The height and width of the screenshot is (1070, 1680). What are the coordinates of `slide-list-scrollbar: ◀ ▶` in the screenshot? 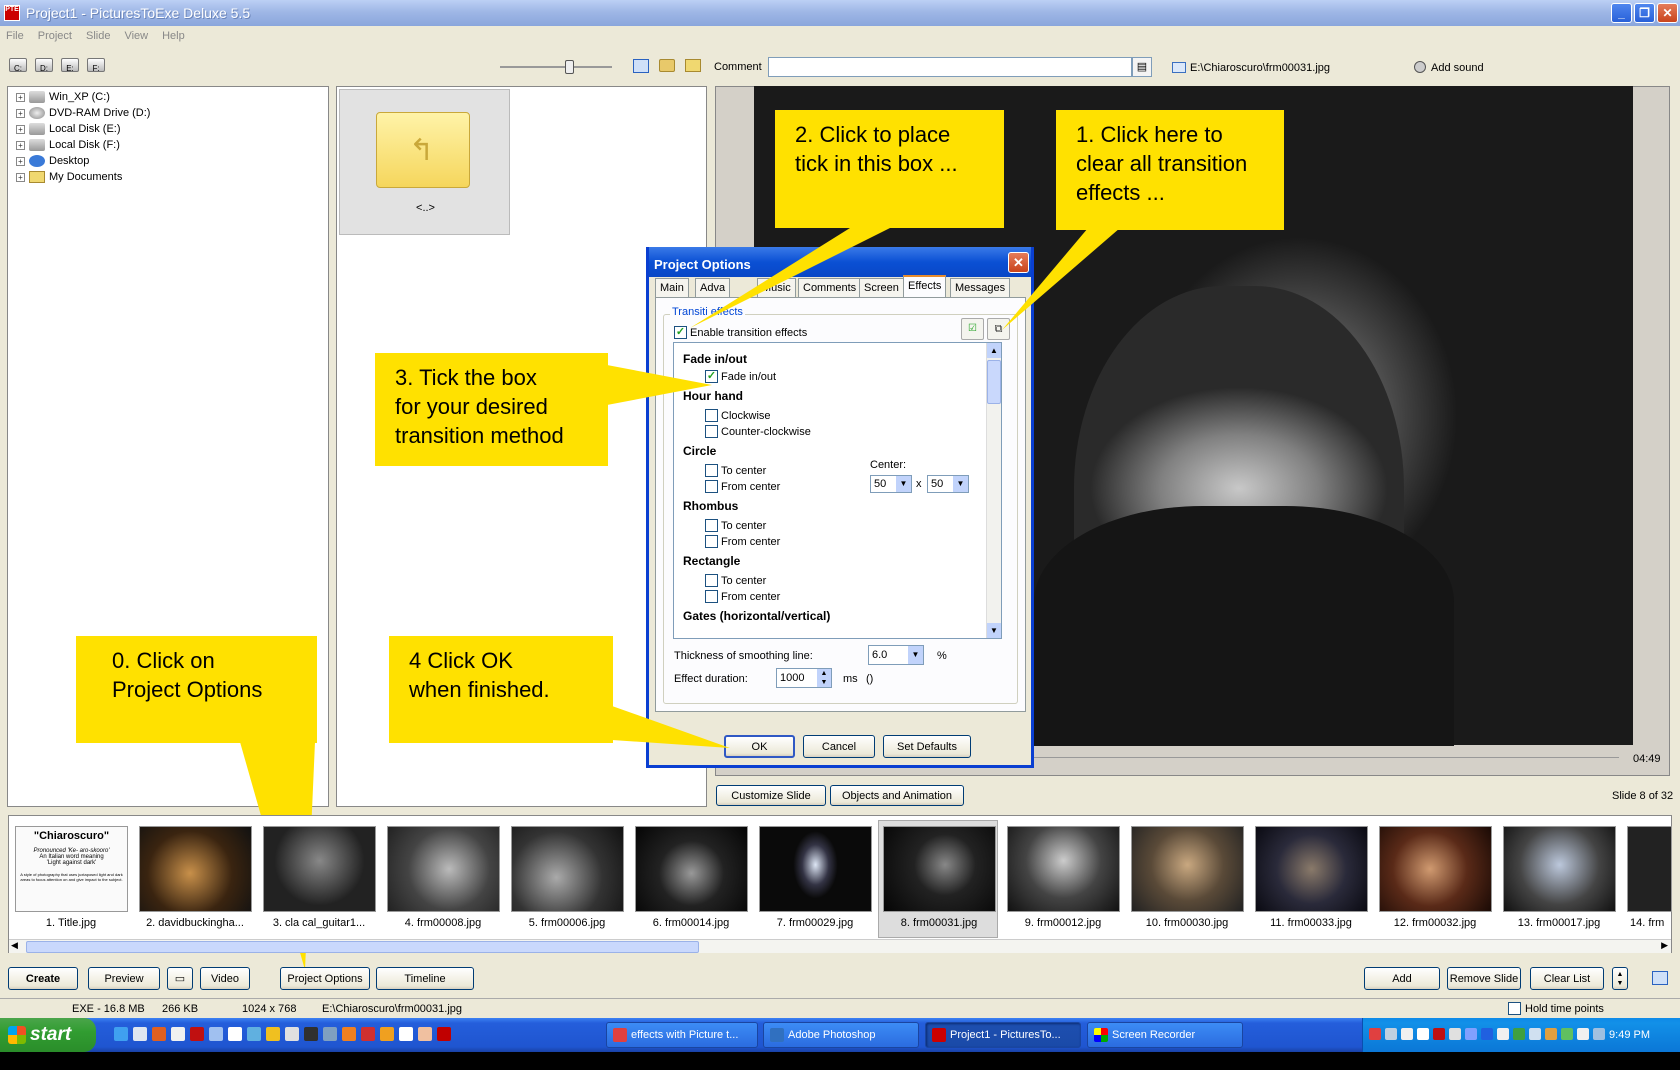 It's located at (840, 946).